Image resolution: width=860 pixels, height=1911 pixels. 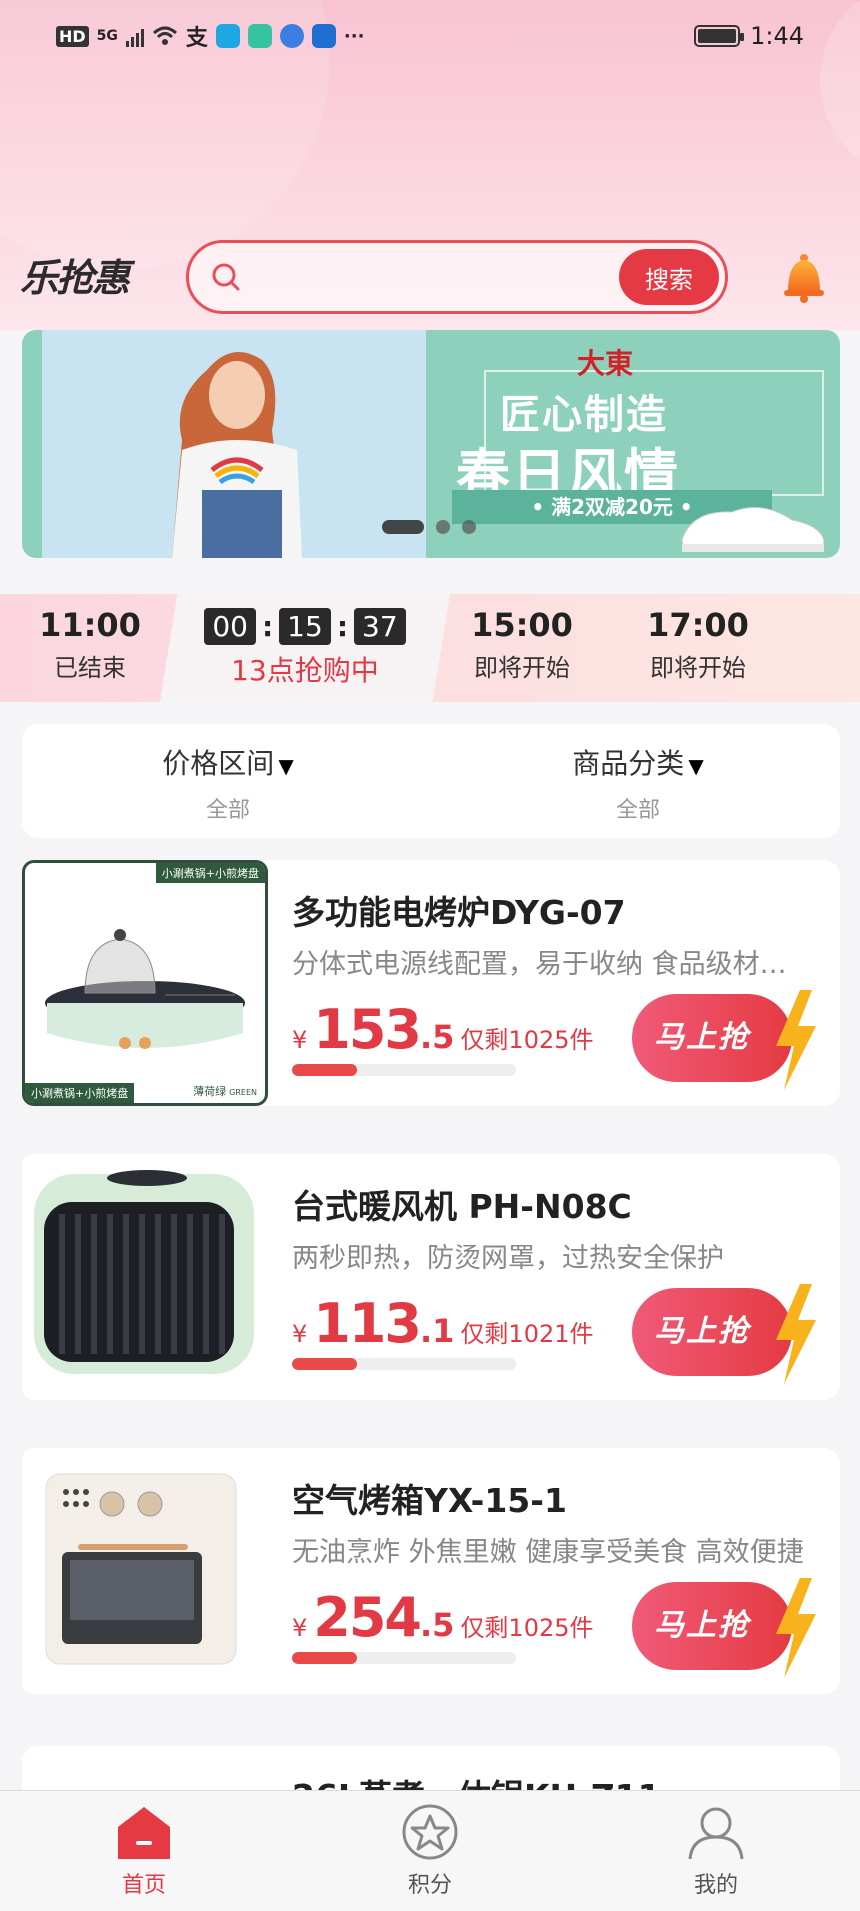 What do you see at coordinates (443, 1323) in the screenshot?
I see `product-price: ¥ 113 .1 仅剩1021件` at bounding box center [443, 1323].